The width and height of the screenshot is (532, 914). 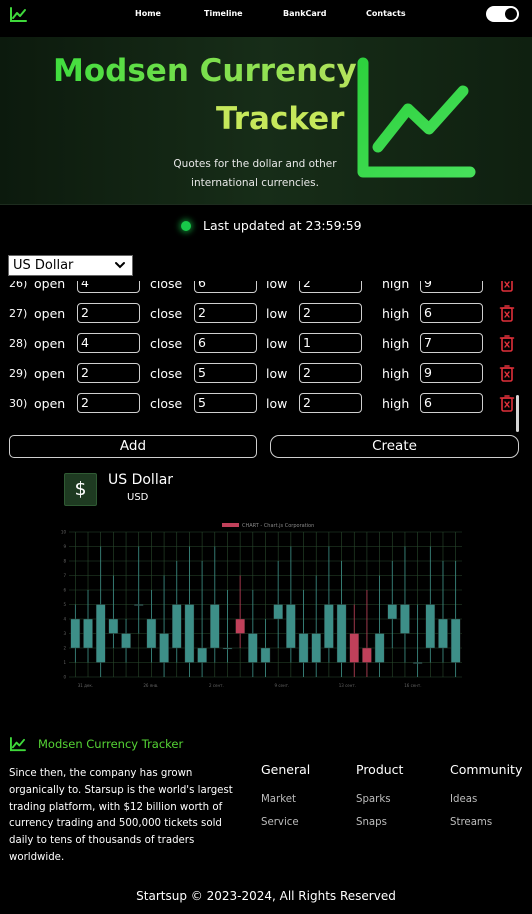 What do you see at coordinates (64, 561) in the screenshot?
I see `y-tick-label: 8` at bounding box center [64, 561].